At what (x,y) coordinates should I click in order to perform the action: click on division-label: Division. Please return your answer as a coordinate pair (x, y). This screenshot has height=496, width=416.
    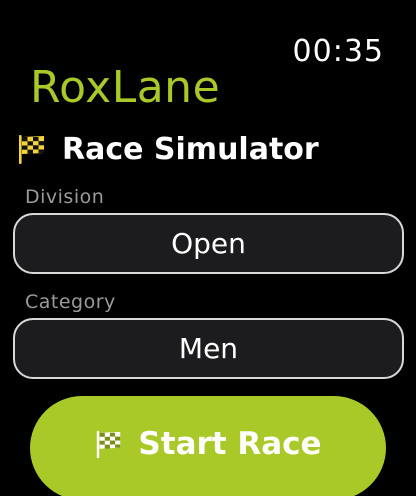
    Looking at the image, I should click on (65, 197).